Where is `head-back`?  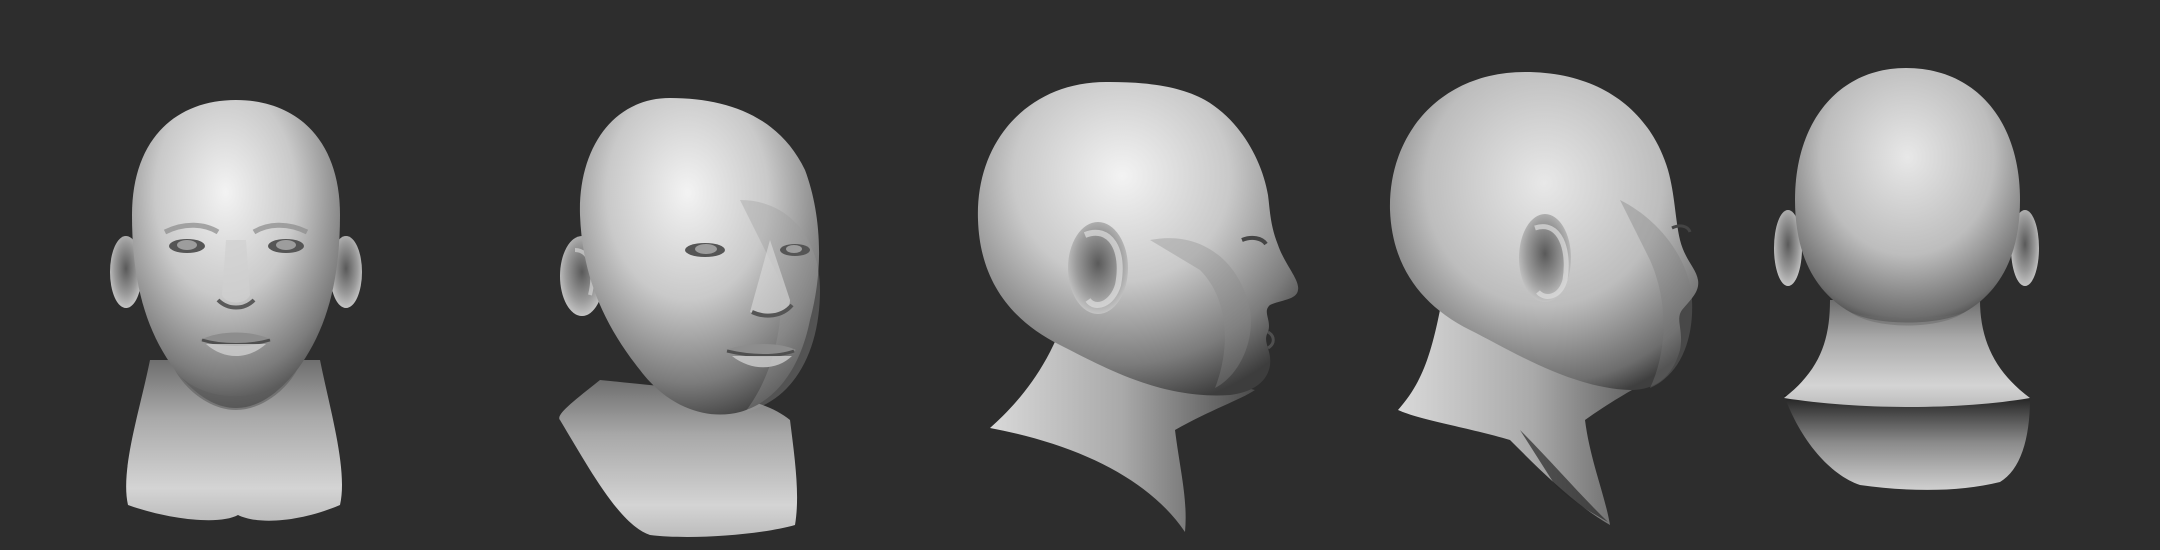
head-back is located at coordinates (1907, 195).